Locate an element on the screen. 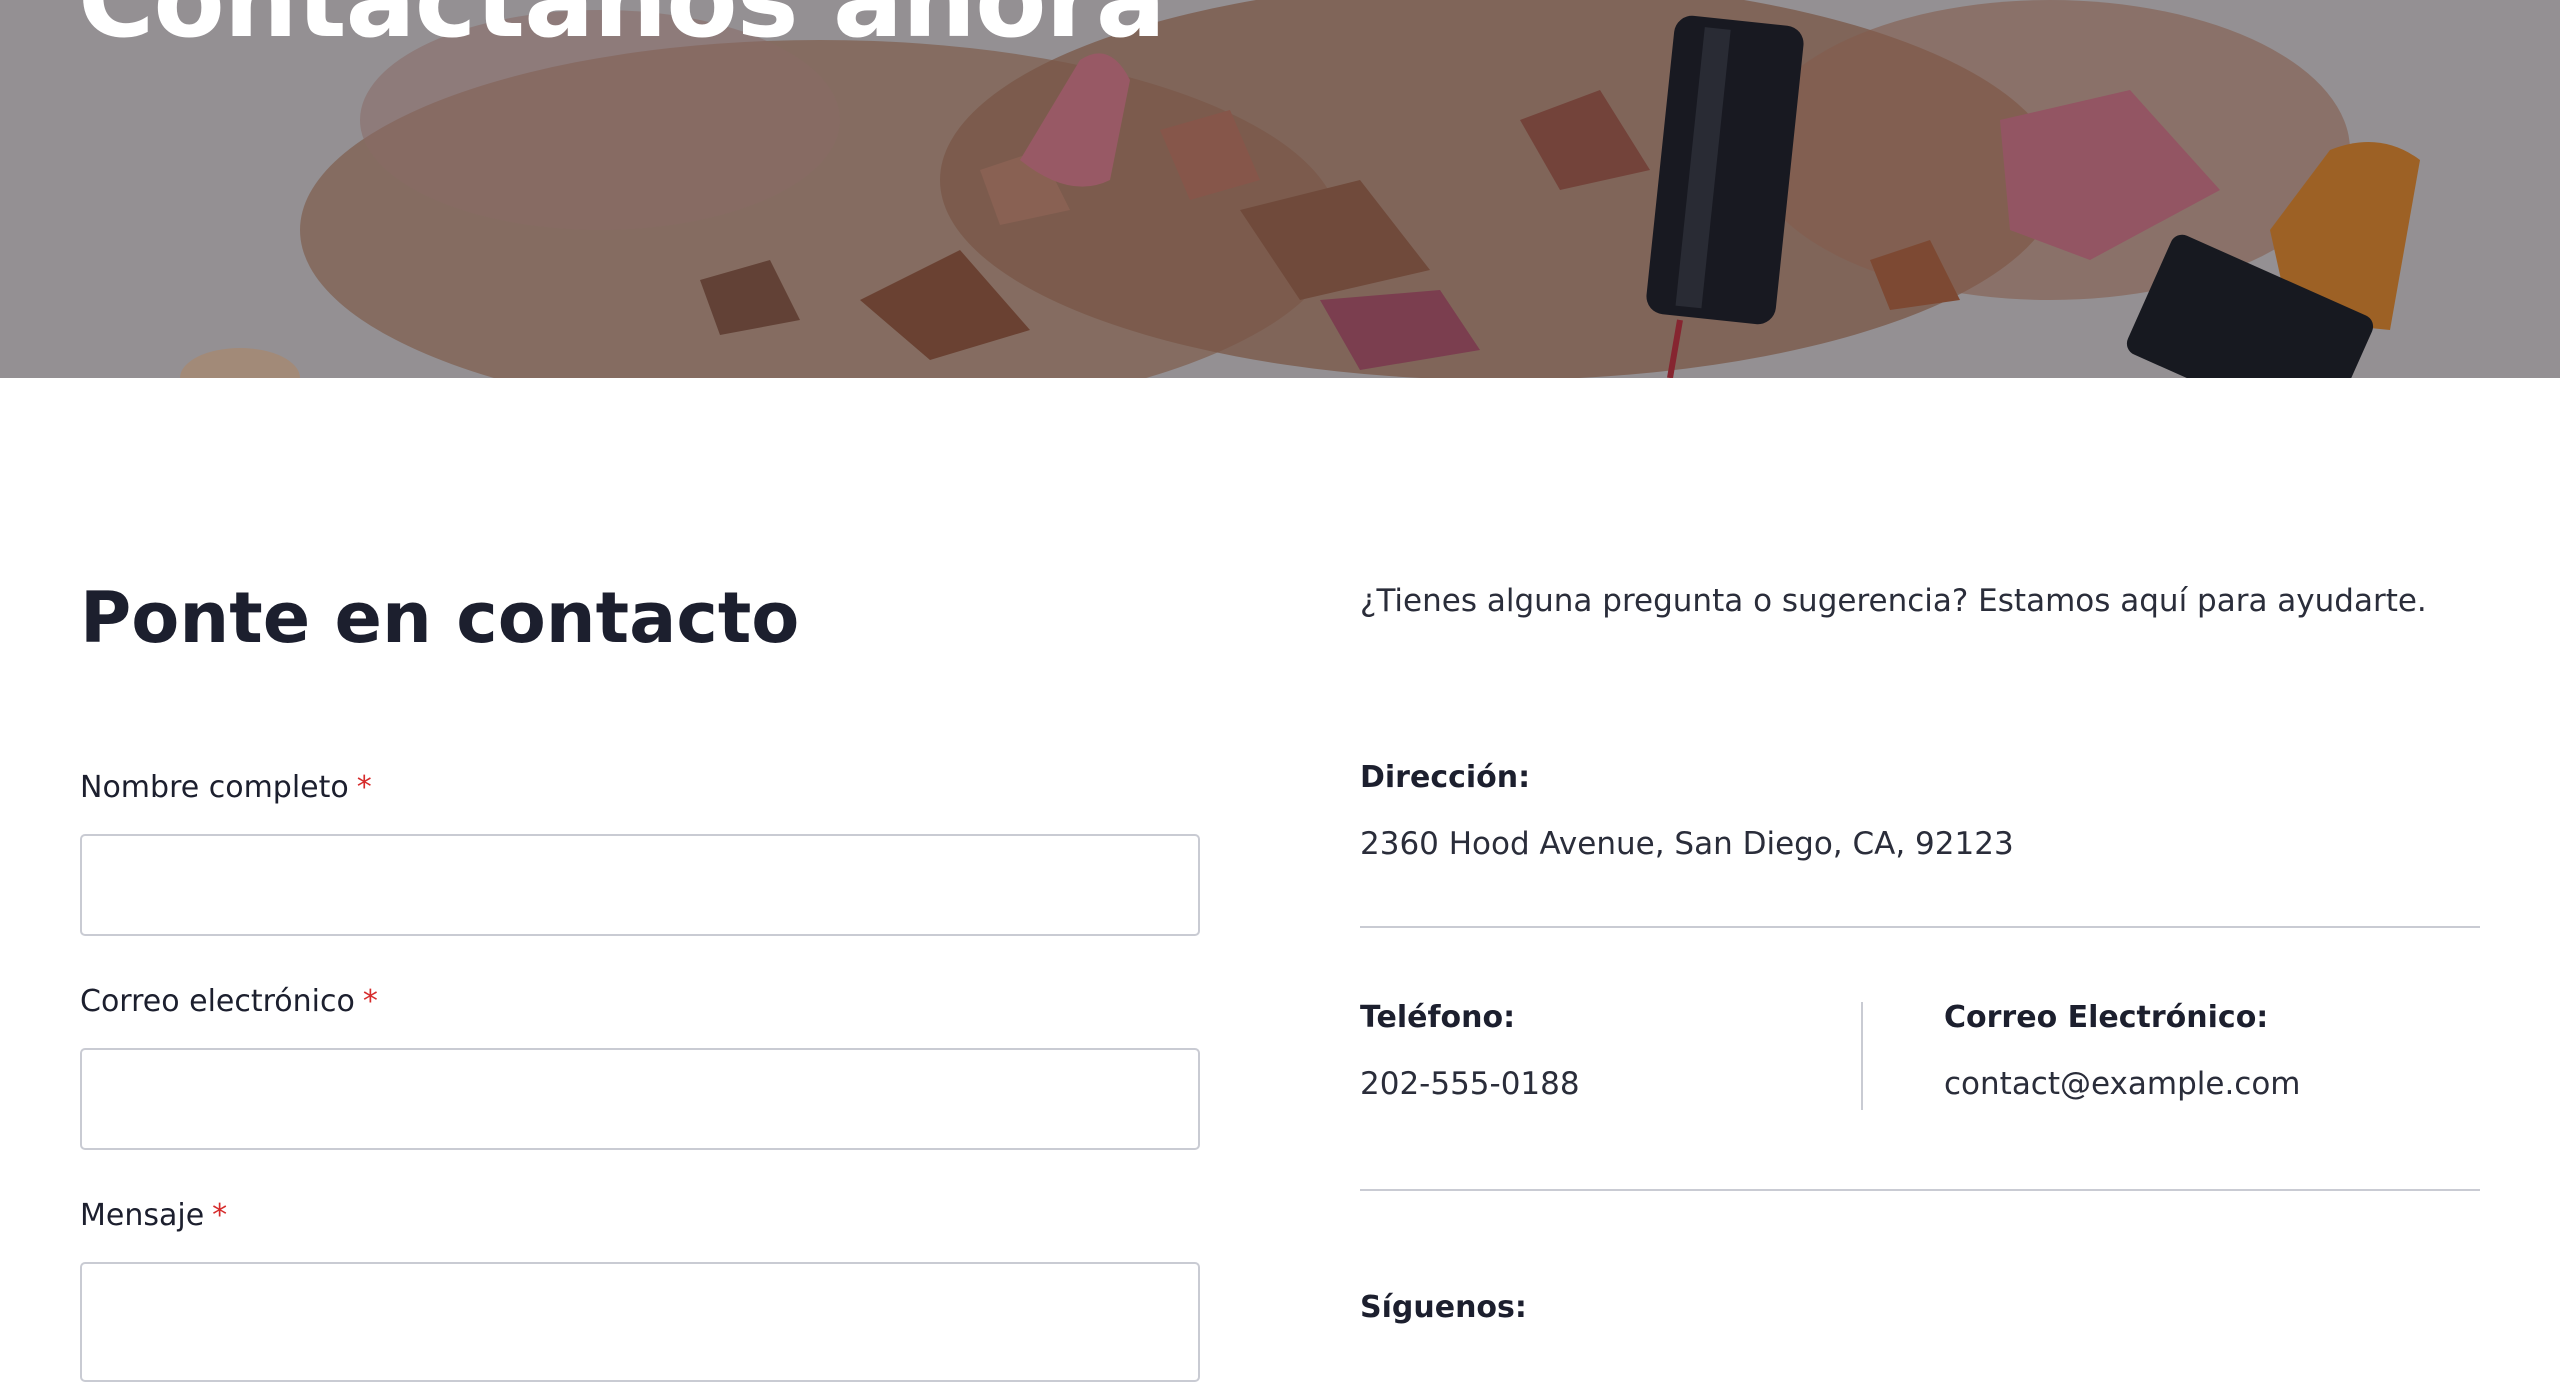 This screenshot has height=1382, width=2560. message-textarea is located at coordinates (640, 1322).